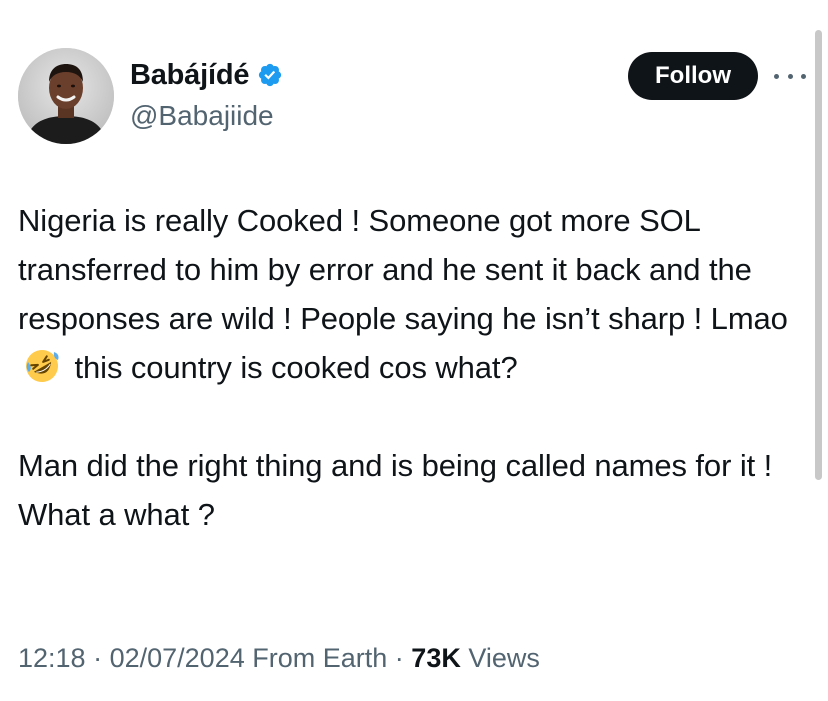 The image size is (828, 701). I want to click on rolling-on-floor-laughing-emoji-icon, so click(42, 366).